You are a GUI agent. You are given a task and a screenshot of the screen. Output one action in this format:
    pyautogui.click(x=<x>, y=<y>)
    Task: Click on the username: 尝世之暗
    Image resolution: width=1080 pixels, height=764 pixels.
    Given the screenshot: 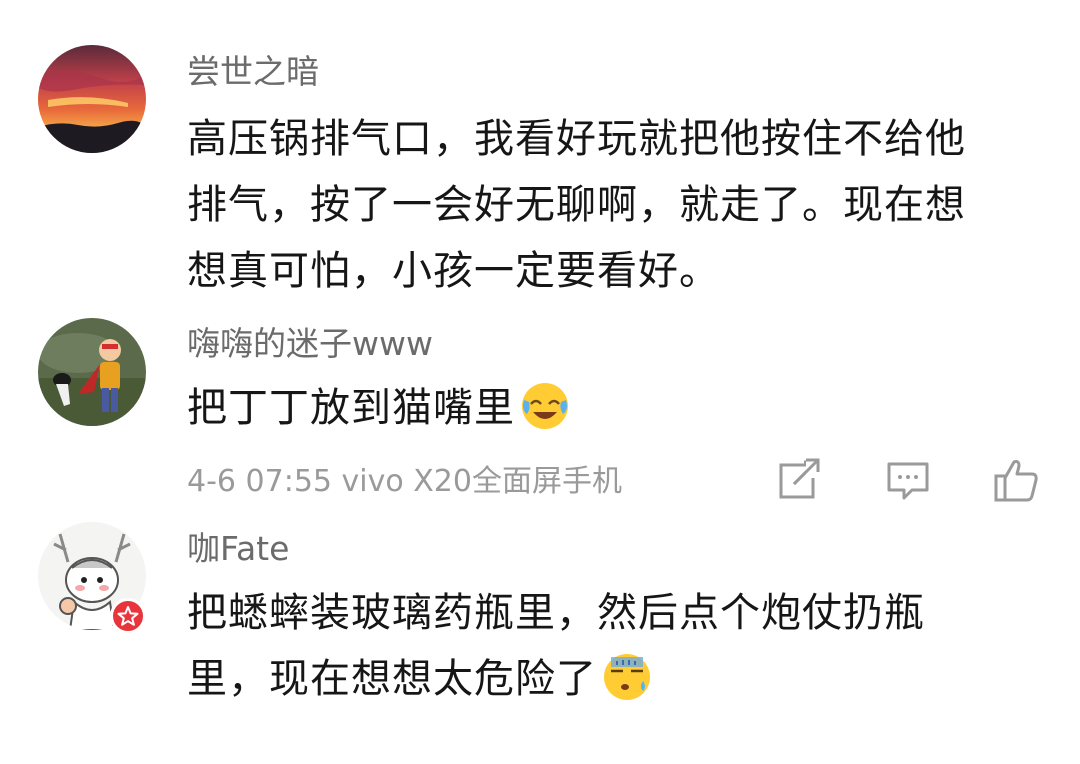 What is the action you would take?
    pyautogui.click(x=253, y=72)
    